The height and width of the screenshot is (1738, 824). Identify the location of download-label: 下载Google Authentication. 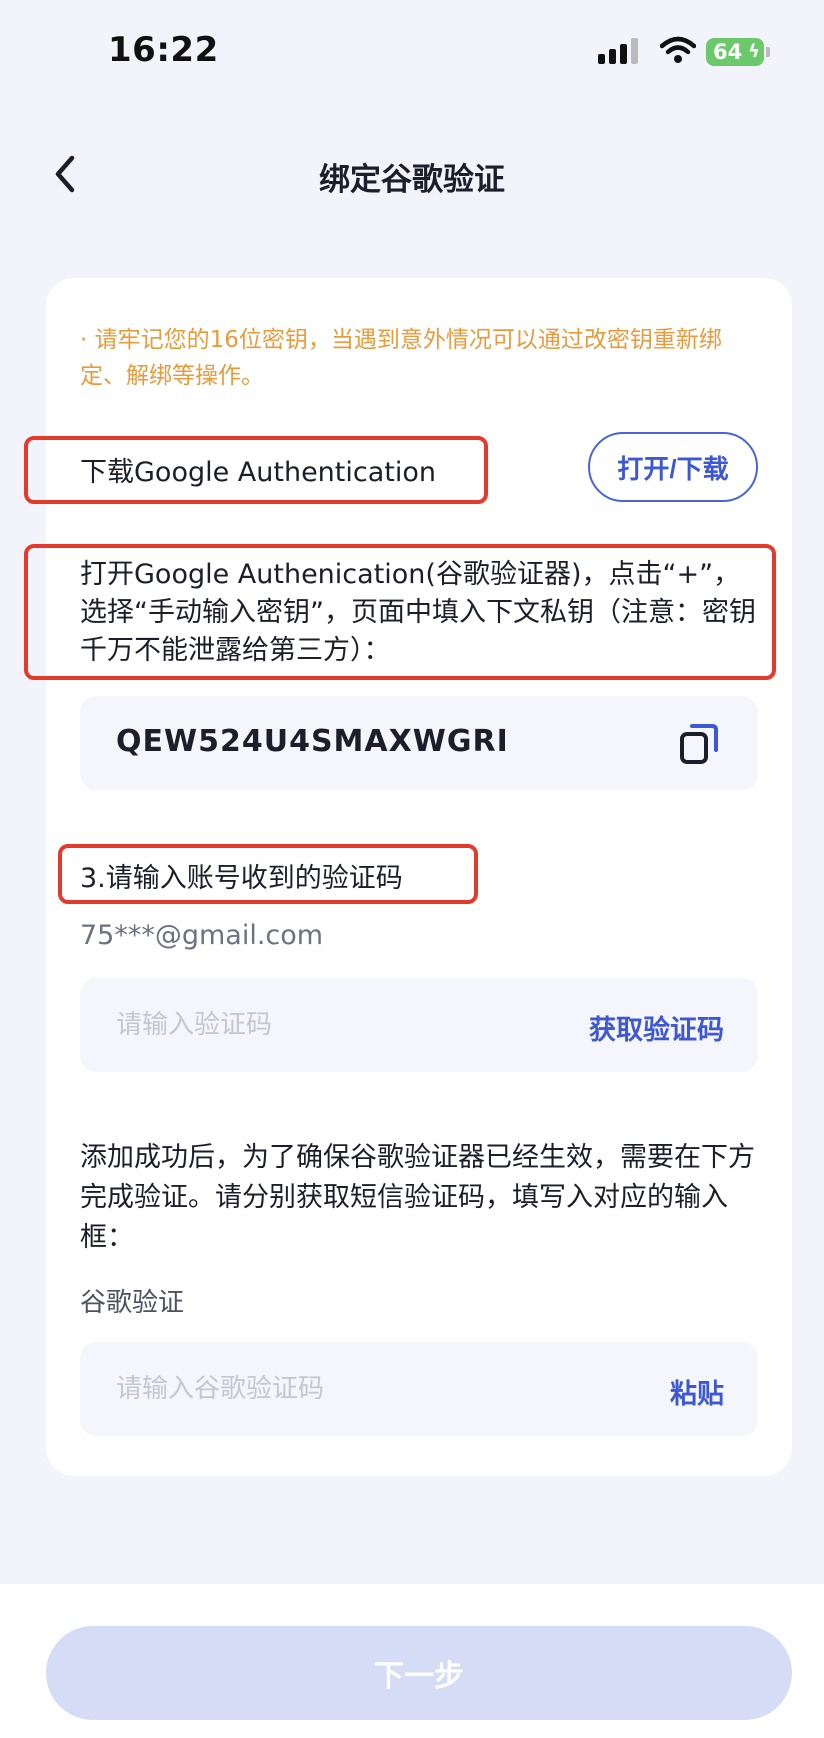
(258, 472).